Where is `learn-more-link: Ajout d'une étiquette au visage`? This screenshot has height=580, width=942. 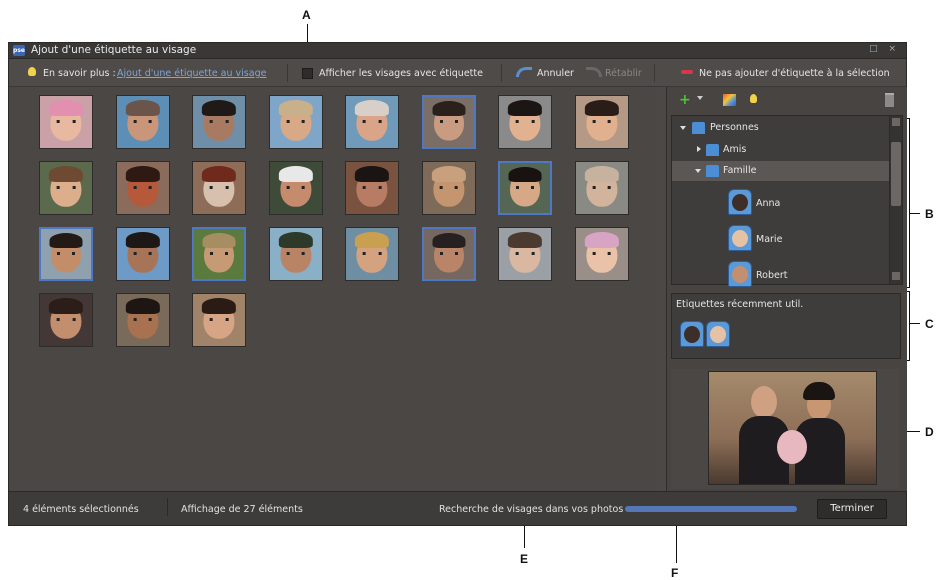 learn-more-link: Ajout d'une étiquette au visage is located at coordinates (191, 73).